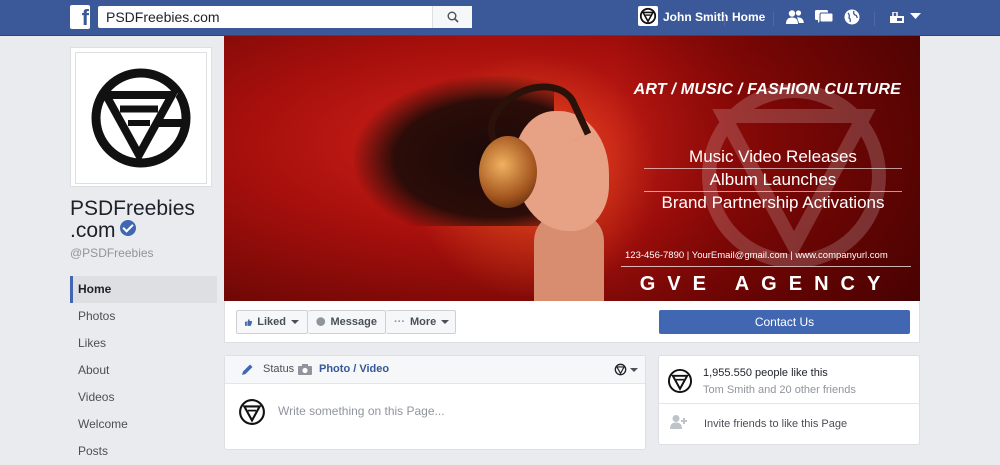 Image resolution: width=1000 pixels, height=465 pixels. I want to click on nav-item-about: About, so click(143, 370).